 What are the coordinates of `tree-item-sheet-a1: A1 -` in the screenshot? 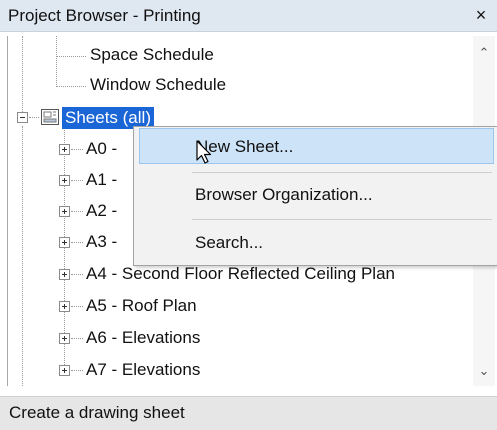 It's located at (101, 180).